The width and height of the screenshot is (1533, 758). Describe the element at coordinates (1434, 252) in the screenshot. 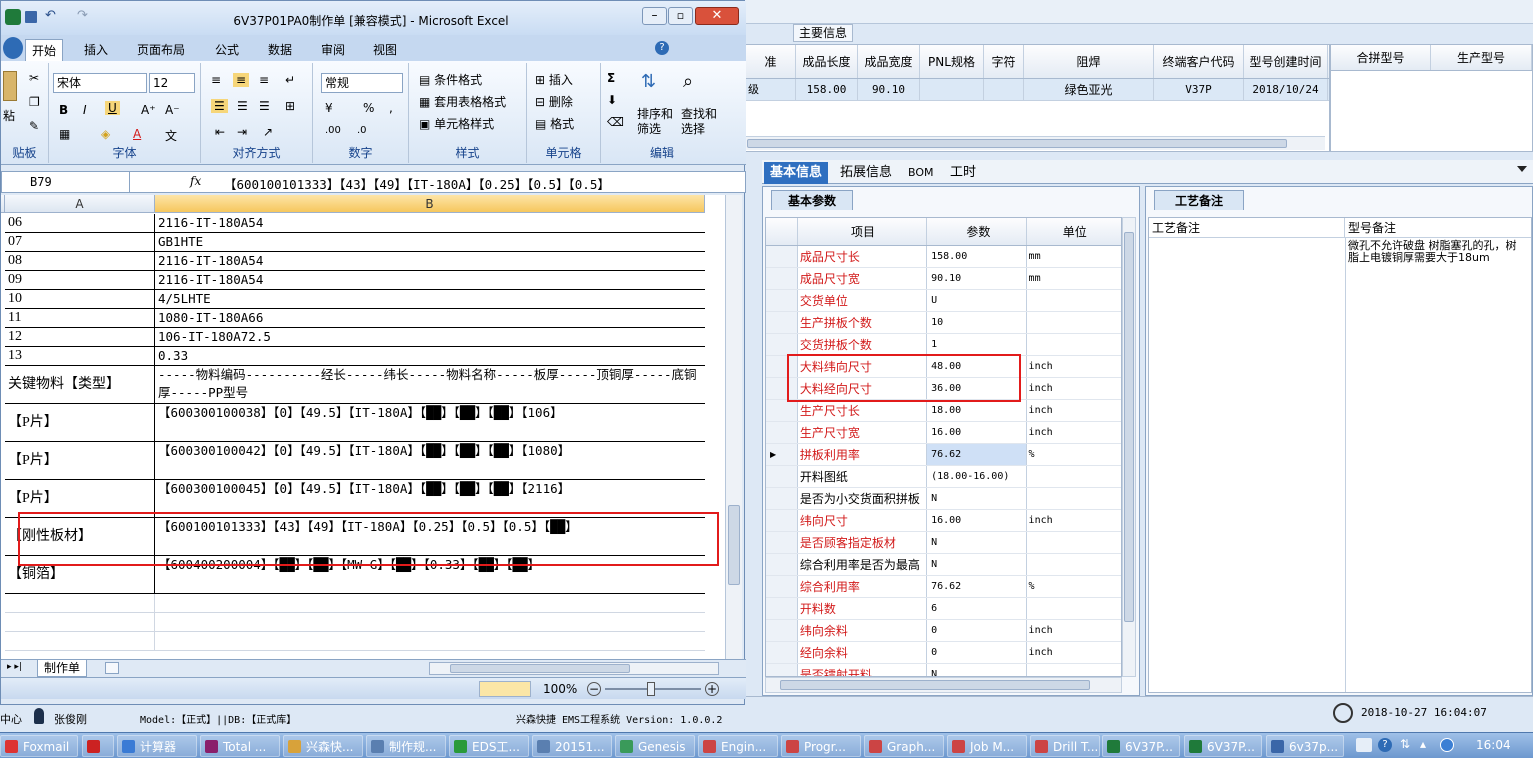

I see `model-note-text: 微孔不允许破盘 树脂塞孔的孔，树脂上电镀铜厚需要大于18um` at that location.